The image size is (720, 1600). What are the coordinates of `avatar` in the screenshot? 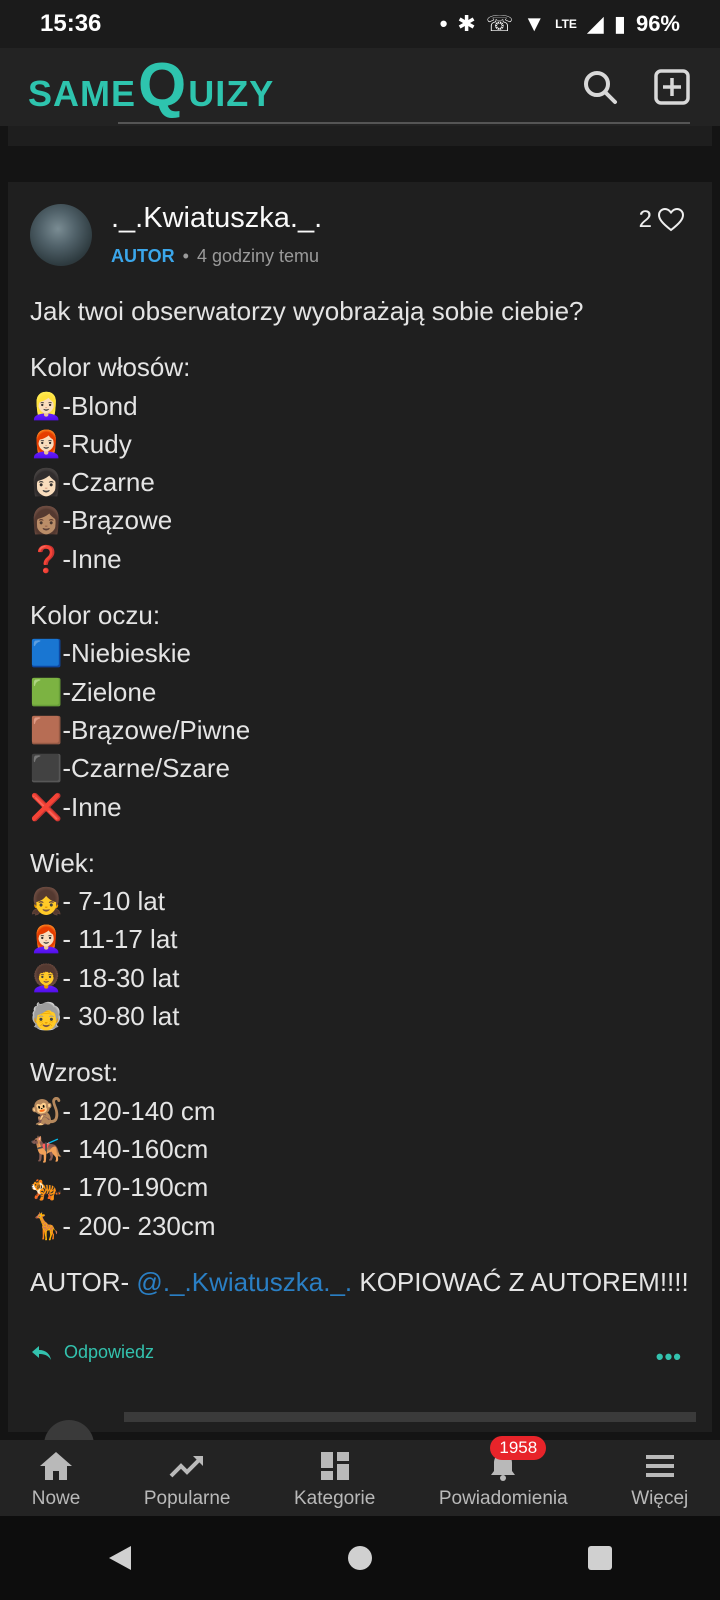 It's located at (61, 235).